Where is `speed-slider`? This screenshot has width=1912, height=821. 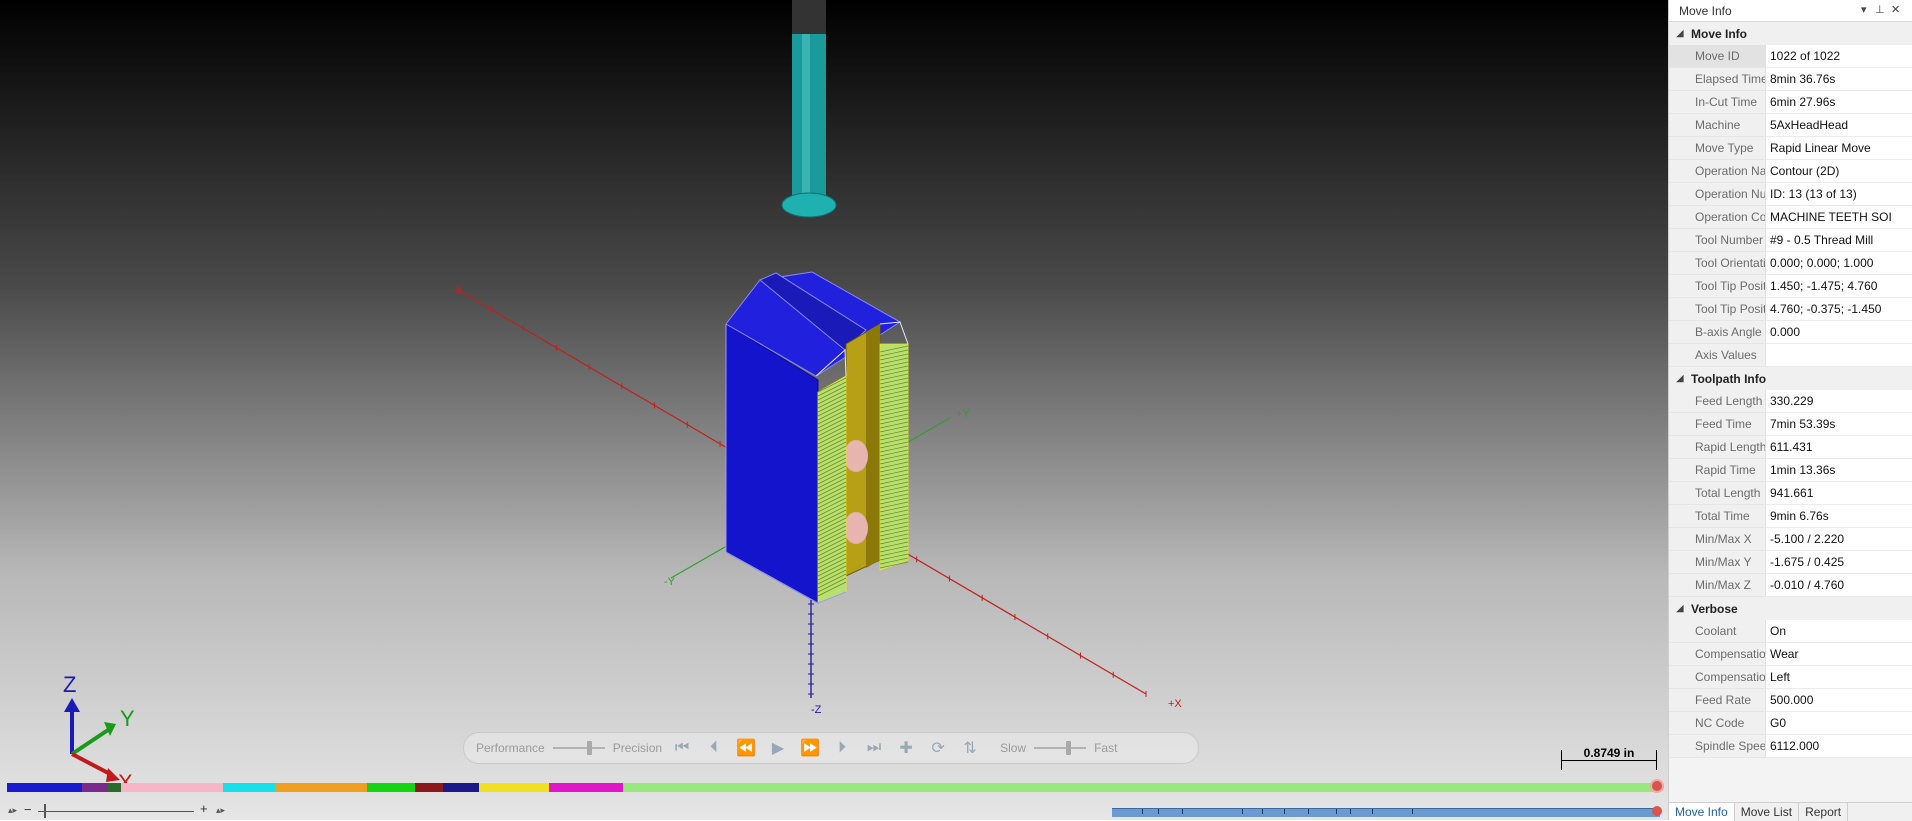 speed-slider is located at coordinates (1060, 748).